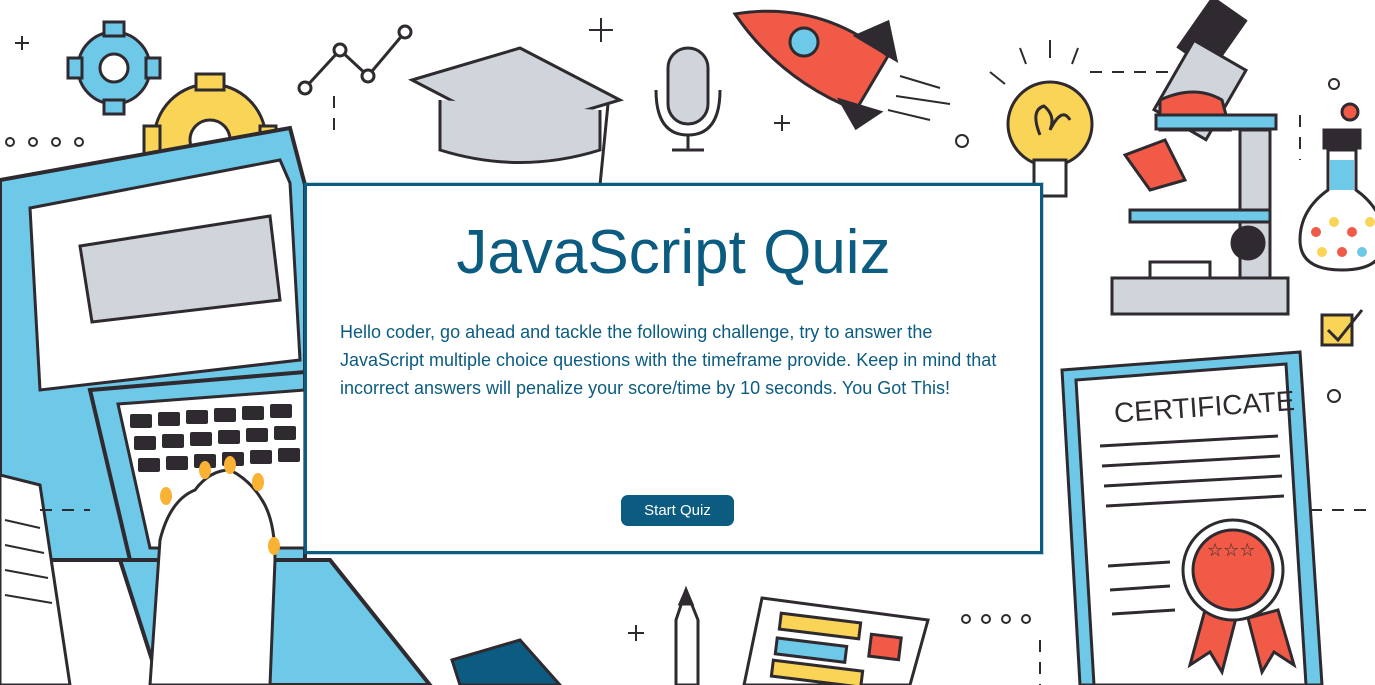  What do you see at coordinates (114, 68) in the screenshot?
I see `gear-icon` at bounding box center [114, 68].